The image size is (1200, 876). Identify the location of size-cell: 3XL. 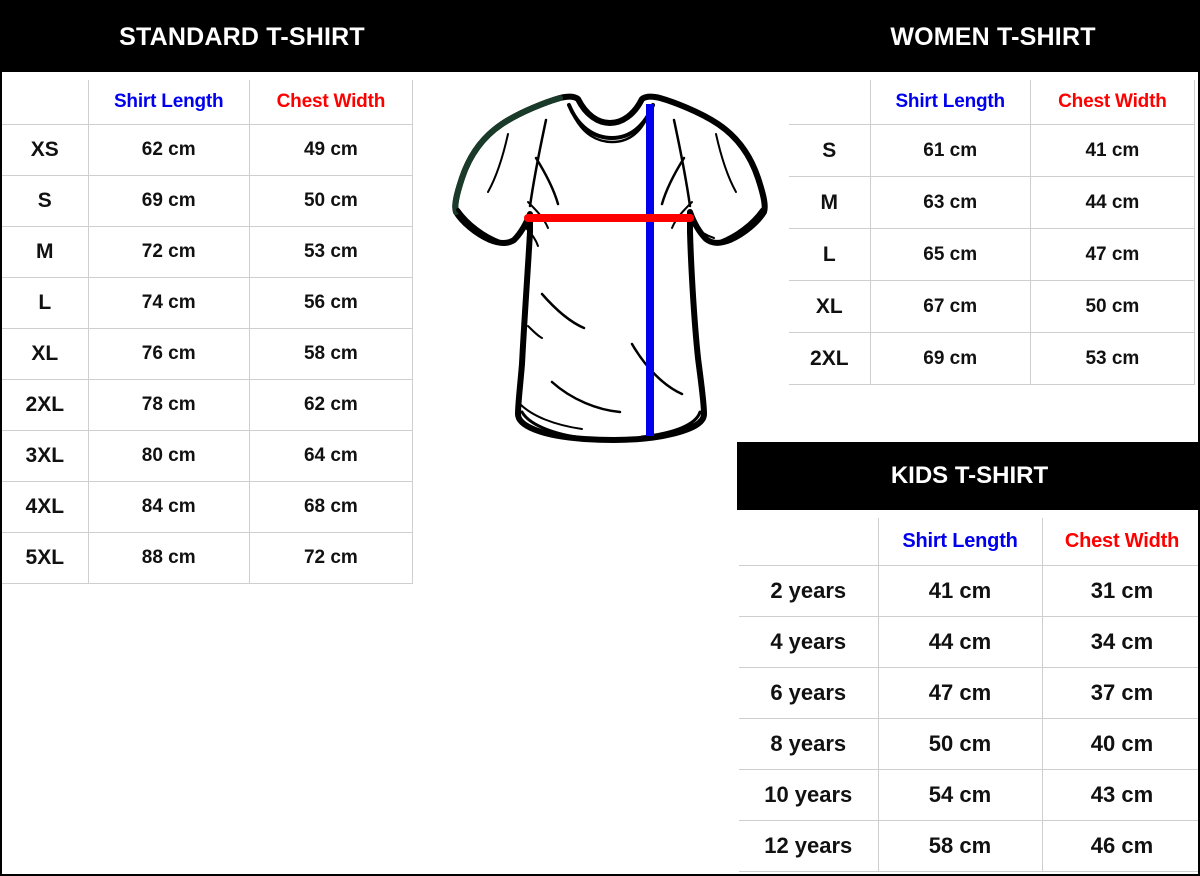
(45, 456).